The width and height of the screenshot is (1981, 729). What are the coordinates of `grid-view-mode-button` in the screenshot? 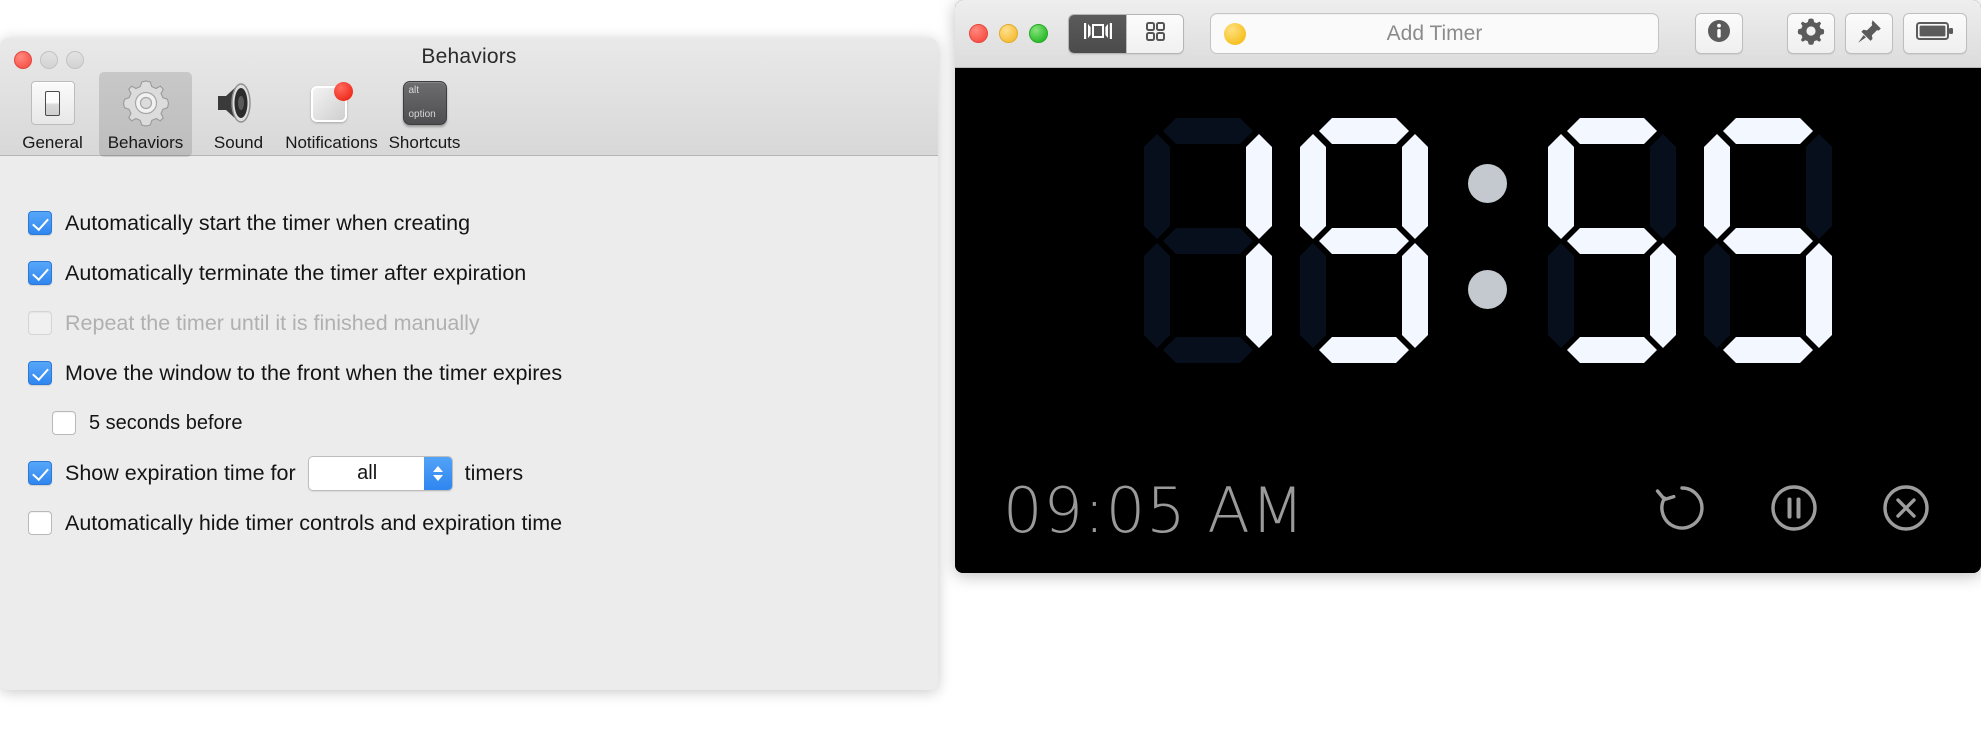 It's located at (1154, 33).